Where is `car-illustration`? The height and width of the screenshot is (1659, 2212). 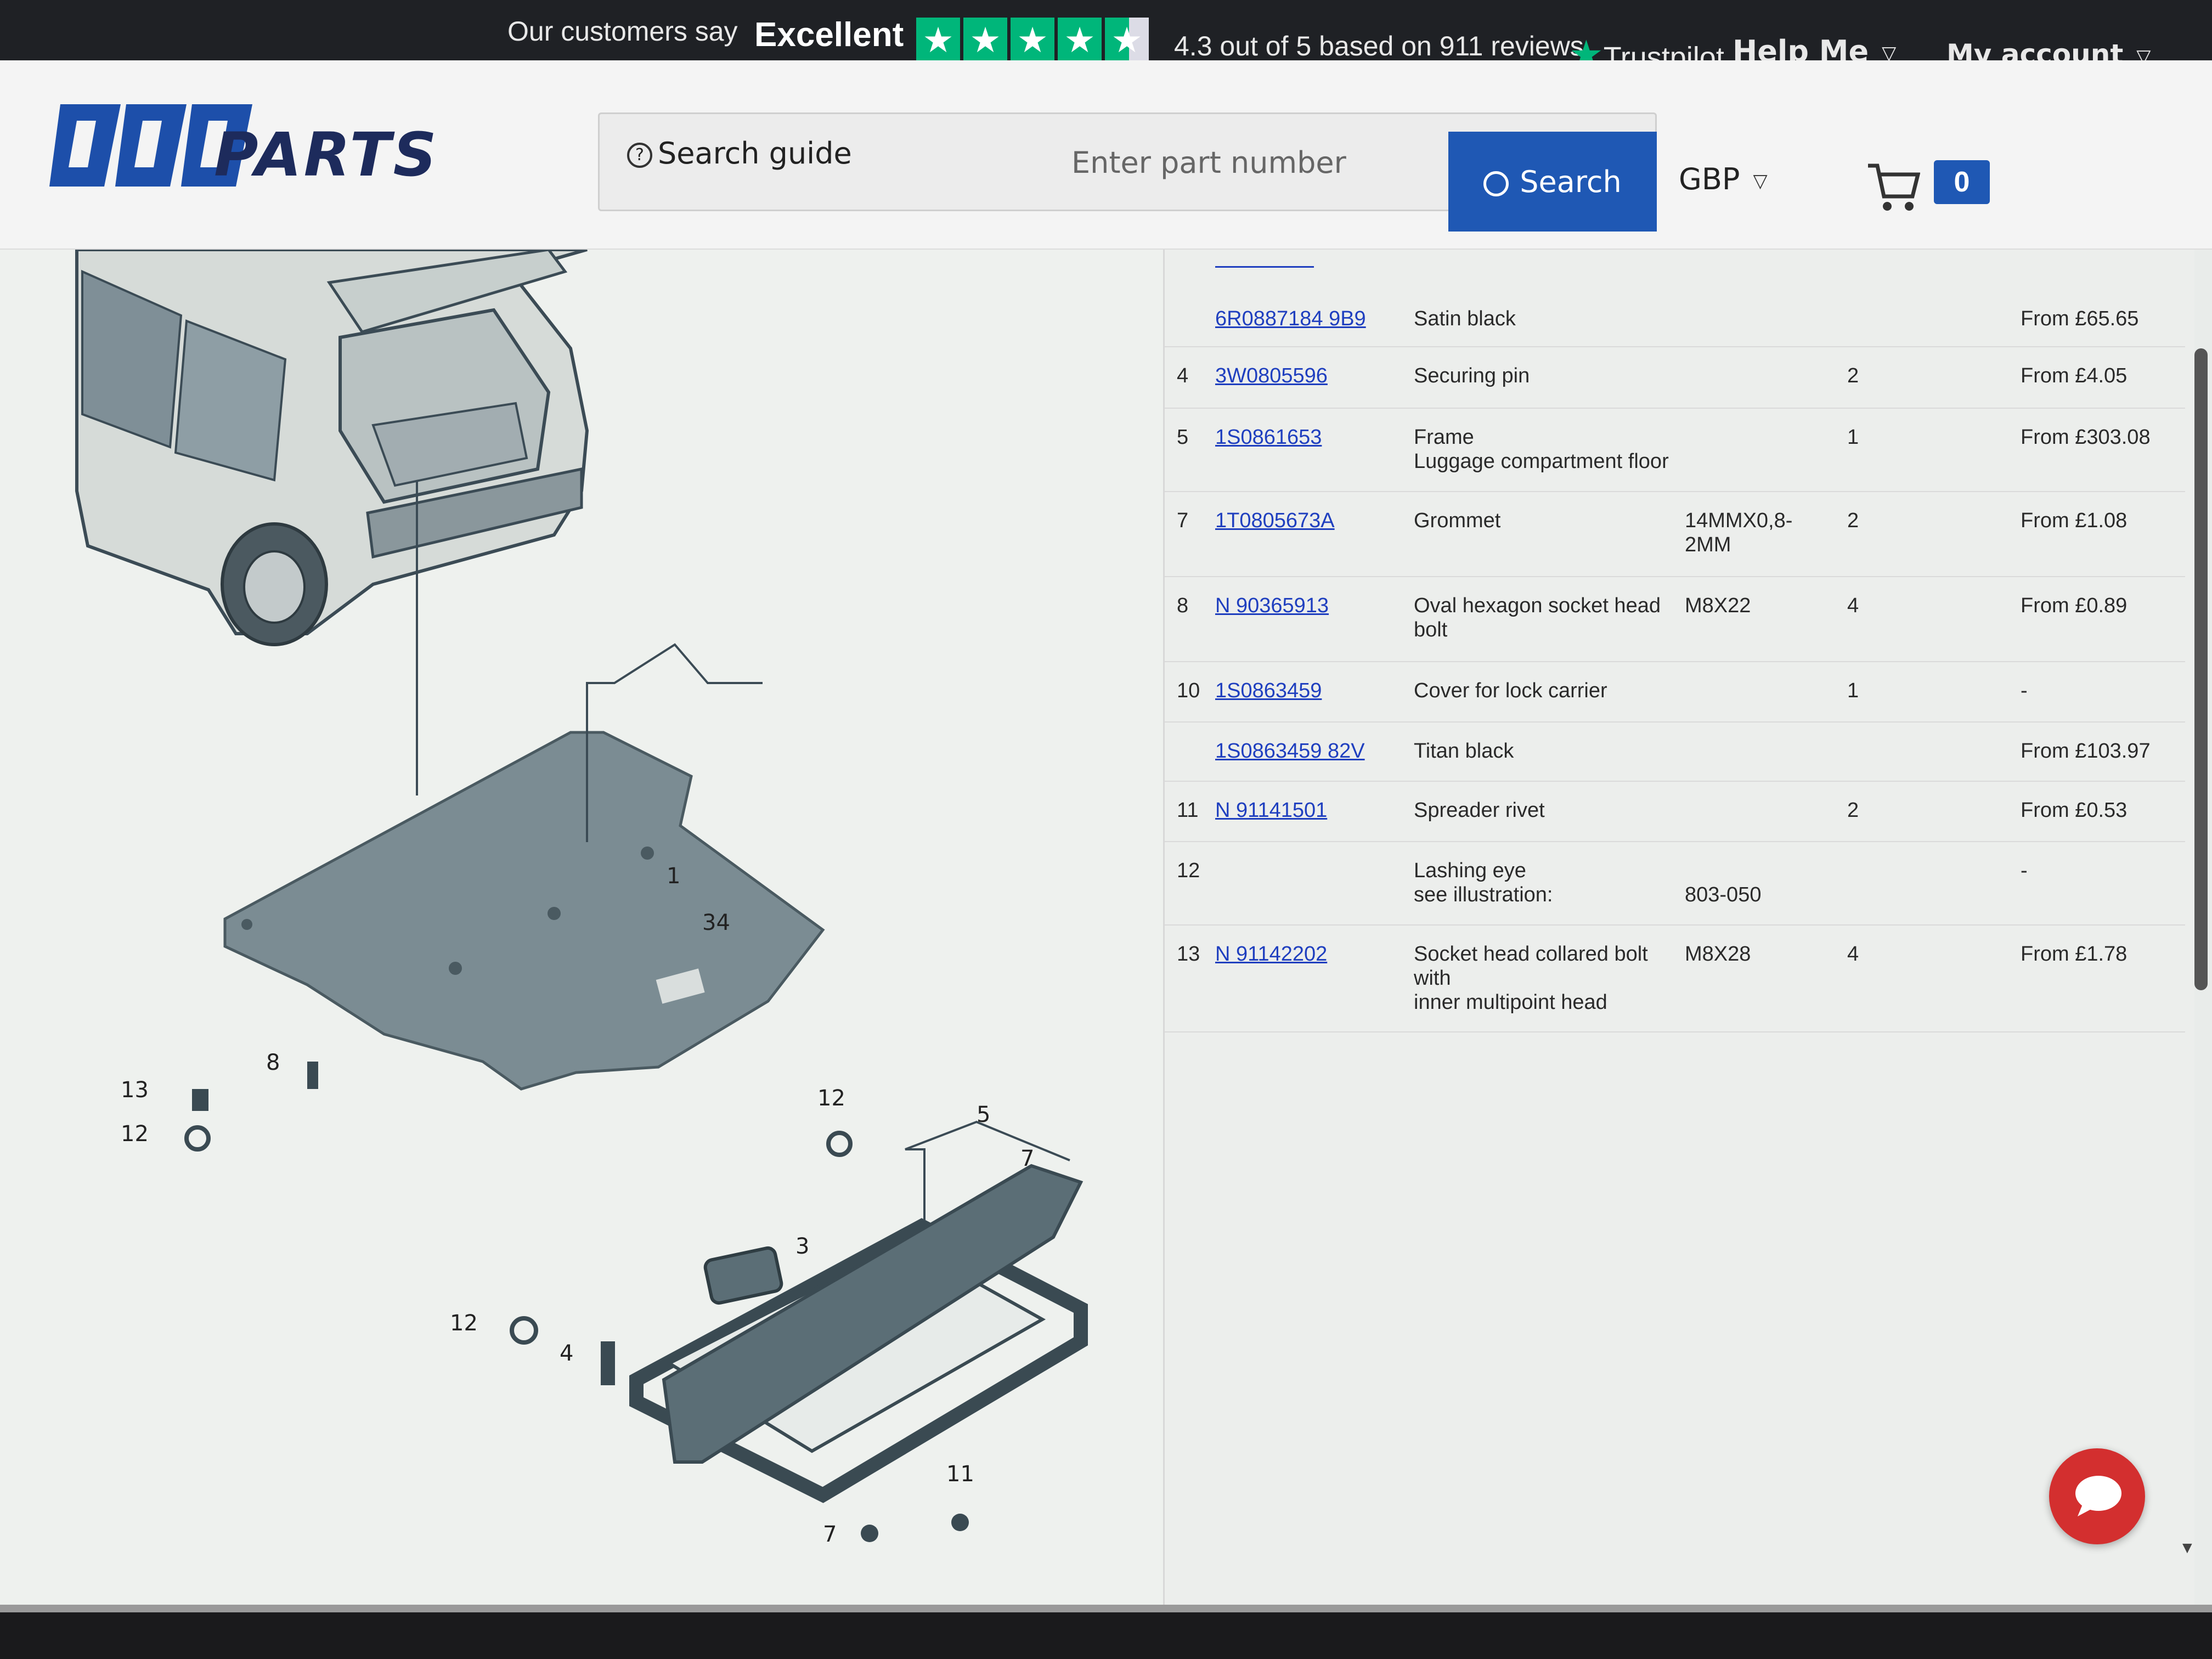 car-illustration is located at coordinates (332, 448).